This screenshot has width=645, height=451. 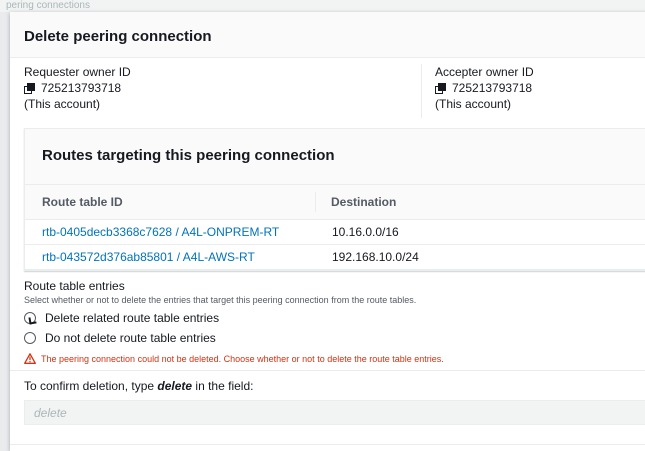 What do you see at coordinates (188, 155) in the screenshot?
I see `routes-panel-title: Routes targeting this peering connection` at bounding box center [188, 155].